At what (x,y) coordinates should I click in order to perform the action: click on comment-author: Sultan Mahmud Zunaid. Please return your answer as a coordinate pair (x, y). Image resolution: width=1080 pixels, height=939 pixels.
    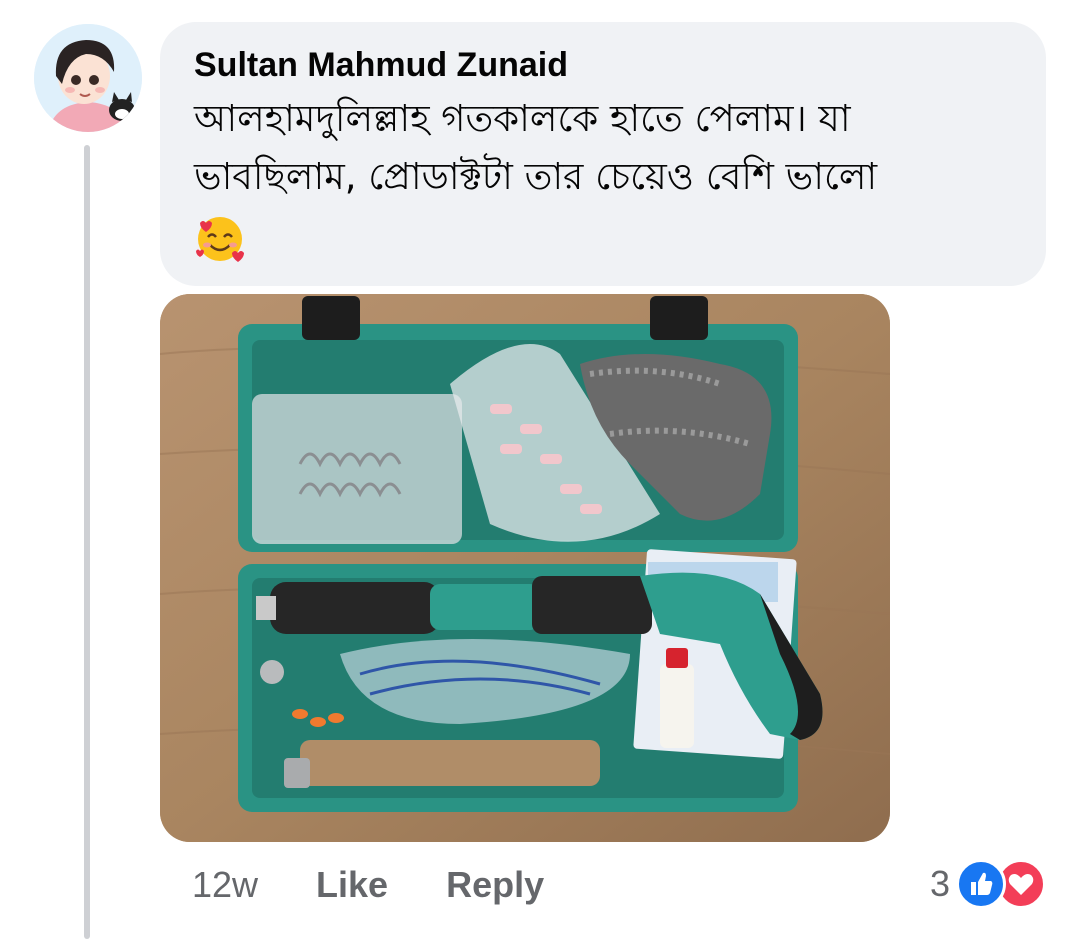
    Looking at the image, I should click on (603, 65).